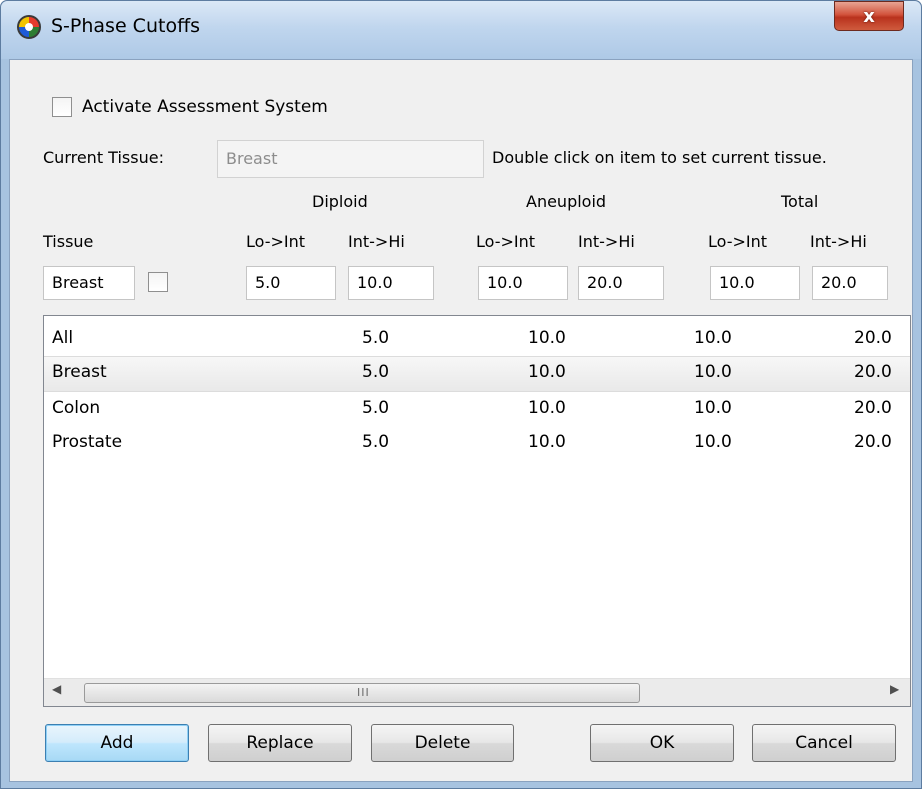 Image resolution: width=922 pixels, height=789 pixels. I want to click on diploid-int-hi-header: Int->Hi, so click(376, 241).